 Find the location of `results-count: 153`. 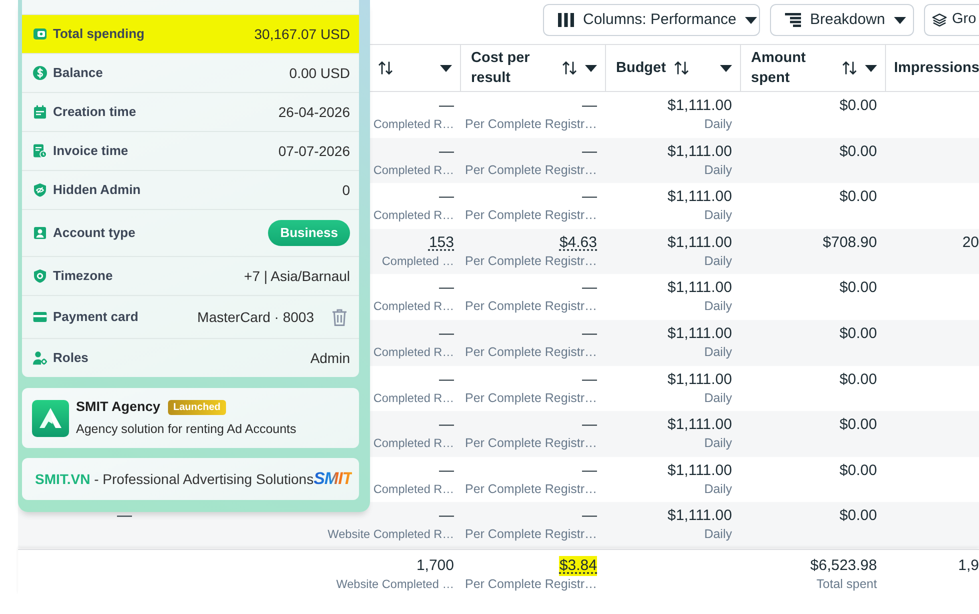

results-count: 153 is located at coordinates (441, 242).